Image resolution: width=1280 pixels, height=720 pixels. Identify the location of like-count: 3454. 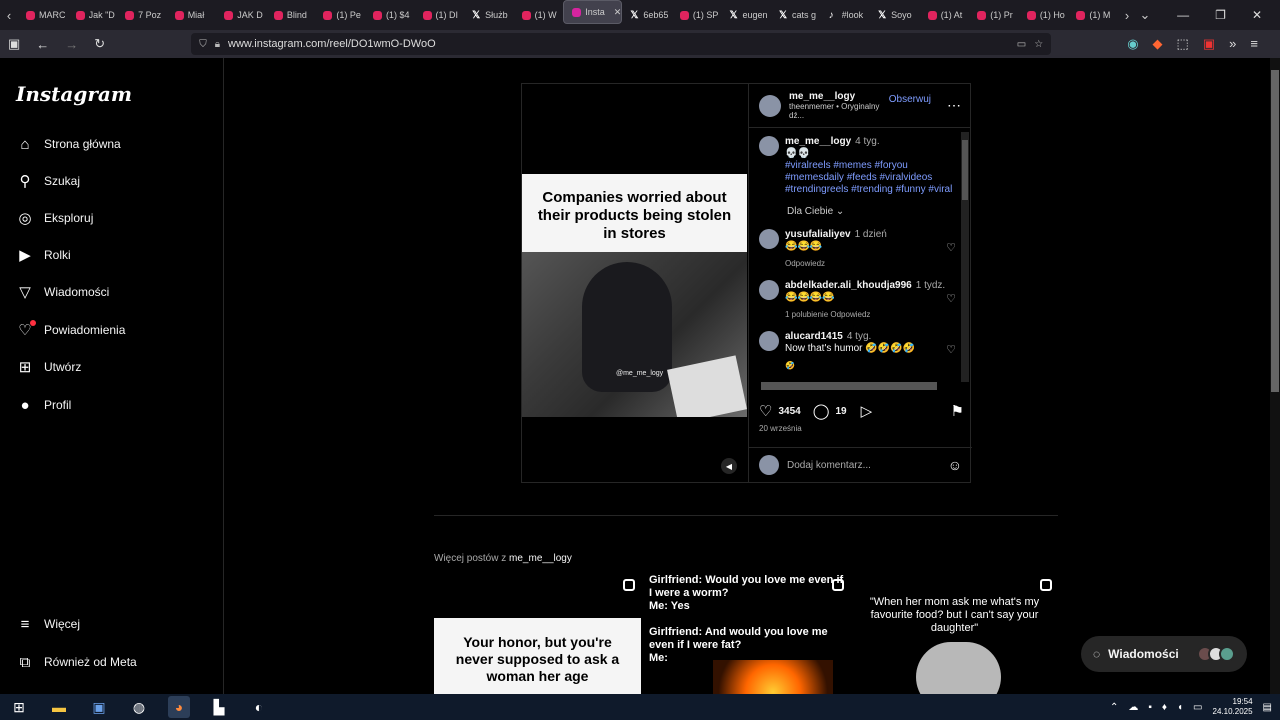
(789, 411).